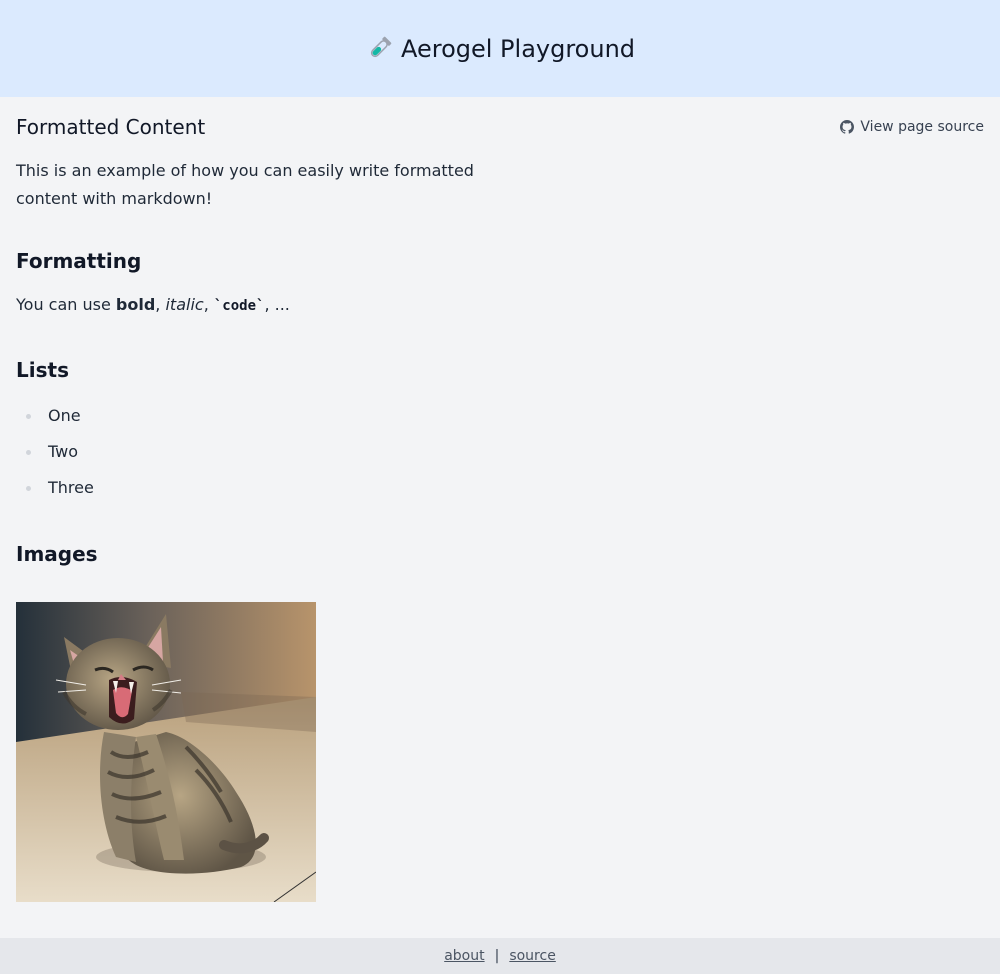  I want to click on github-icon, so click(847, 127).